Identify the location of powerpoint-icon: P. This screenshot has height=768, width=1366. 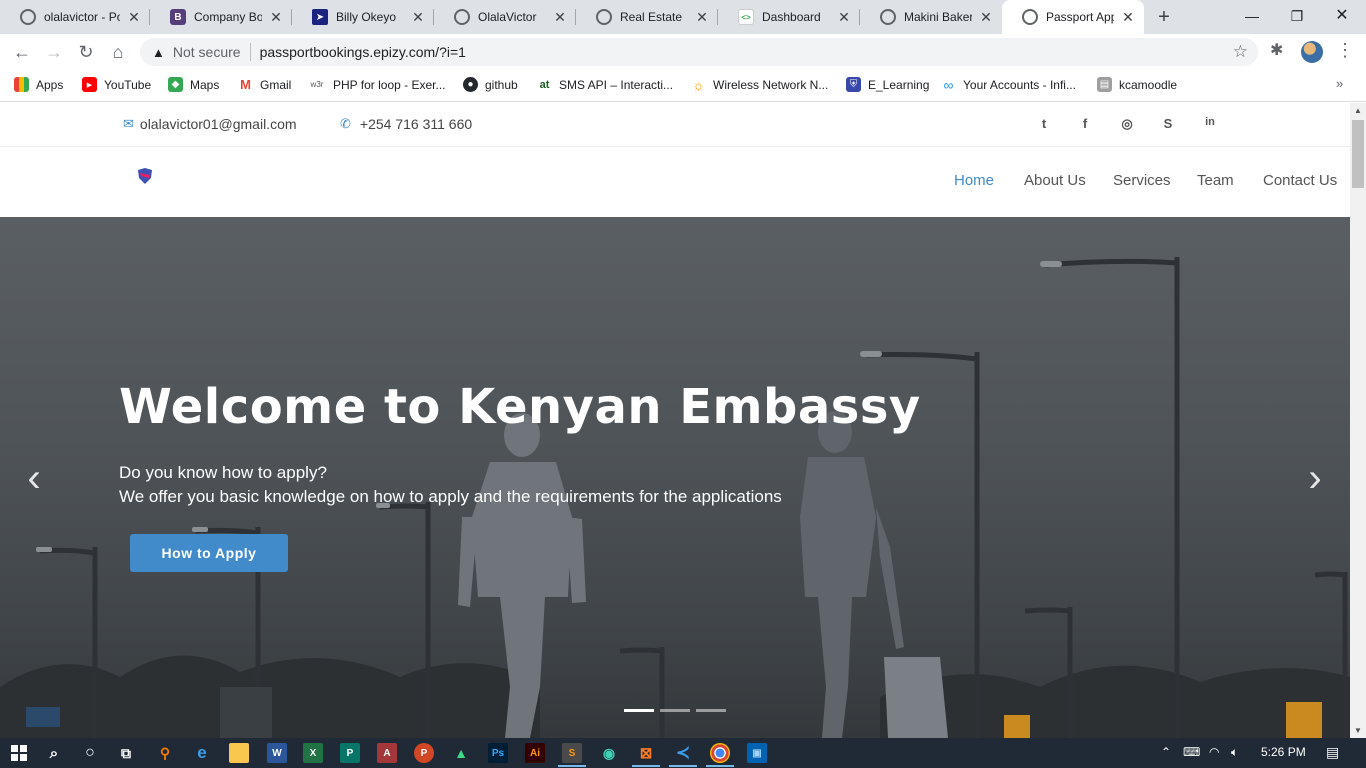
(424, 753).